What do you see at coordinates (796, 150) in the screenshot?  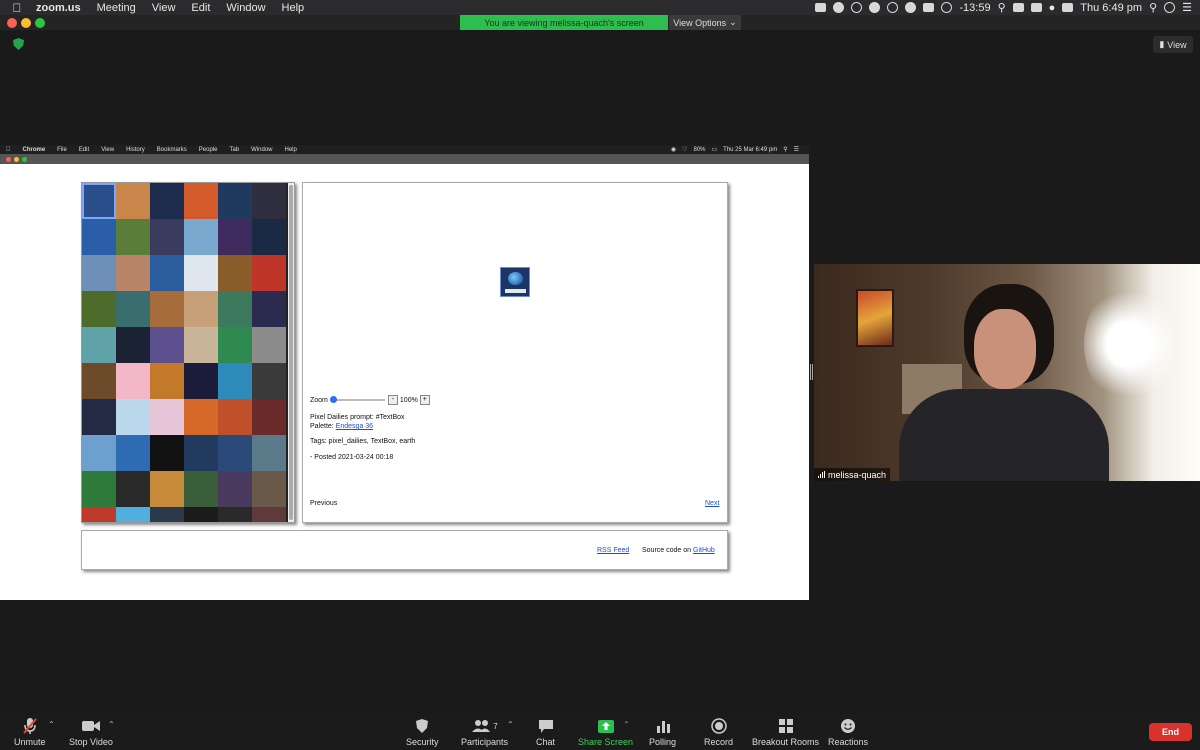 I see `shared-menu-icon: ☰` at bounding box center [796, 150].